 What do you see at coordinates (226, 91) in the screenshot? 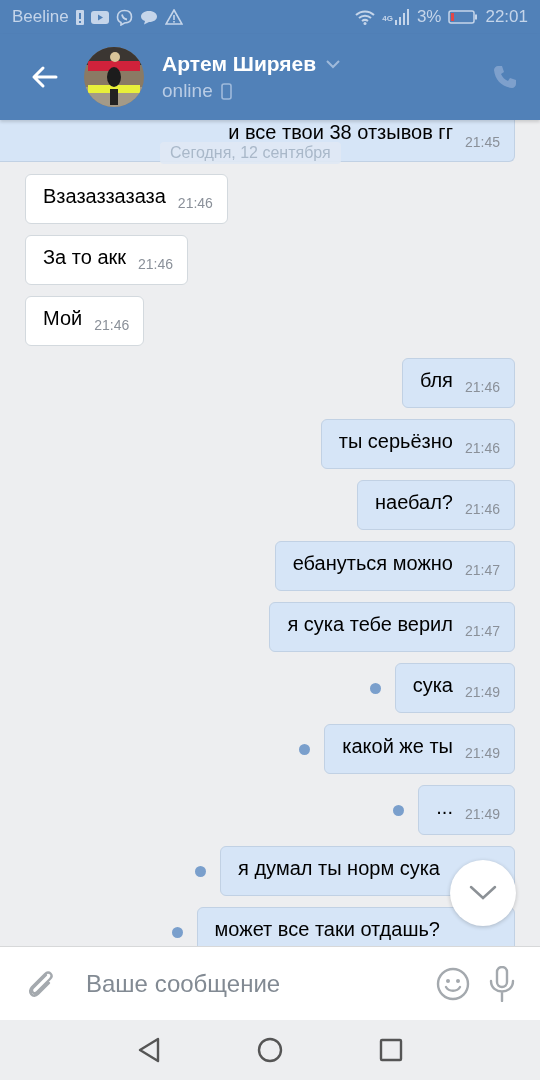
I see `mobile-phone-icon` at bounding box center [226, 91].